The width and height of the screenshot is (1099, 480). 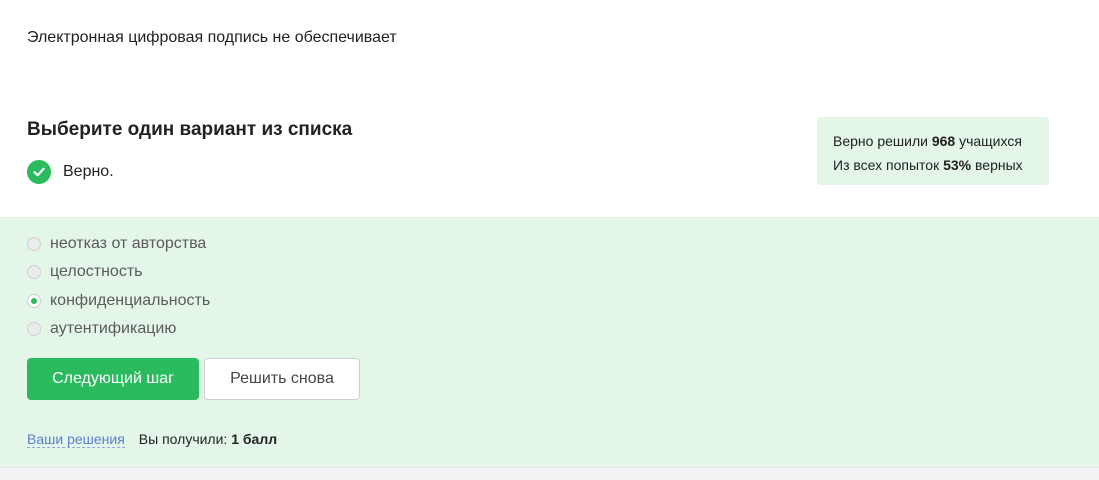 What do you see at coordinates (96, 271) in the screenshot?
I see `option-label: целостность` at bounding box center [96, 271].